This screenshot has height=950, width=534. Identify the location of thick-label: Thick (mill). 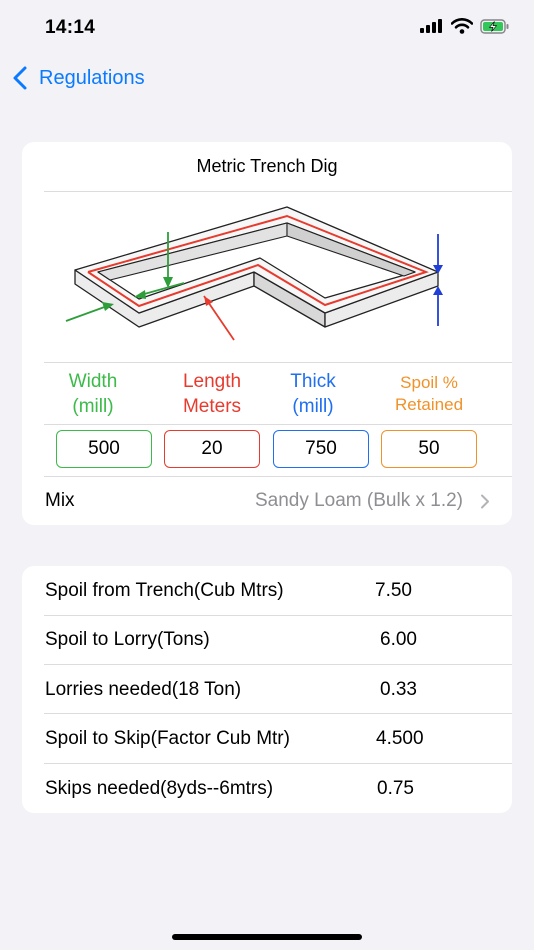
(313, 394).